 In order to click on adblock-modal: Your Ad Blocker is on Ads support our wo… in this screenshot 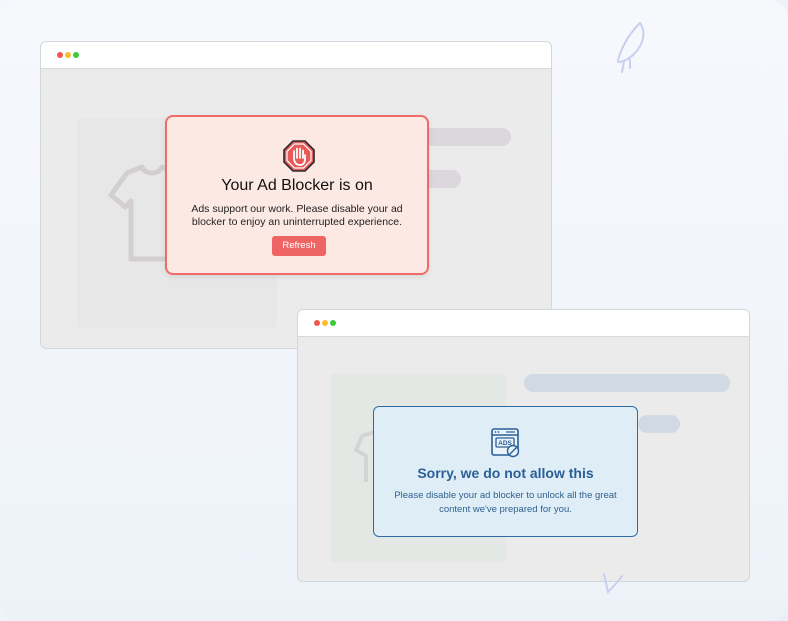, I will do `click(297, 195)`.